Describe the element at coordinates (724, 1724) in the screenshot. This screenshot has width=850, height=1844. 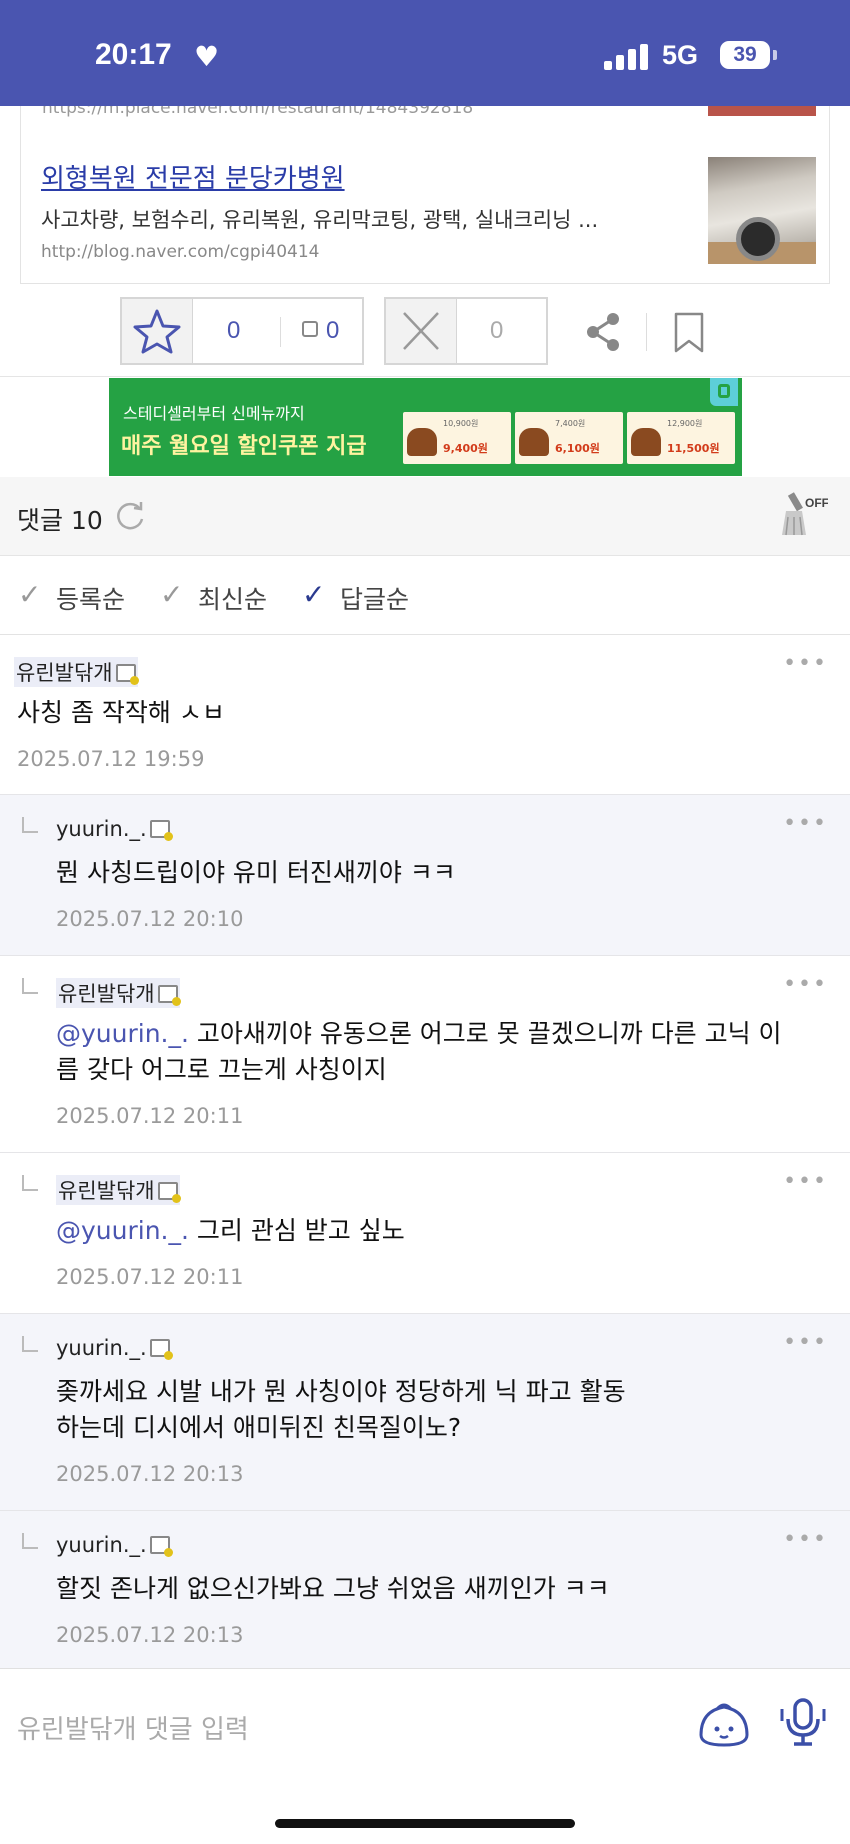
I see `dccon-emoji-icon` at that location.